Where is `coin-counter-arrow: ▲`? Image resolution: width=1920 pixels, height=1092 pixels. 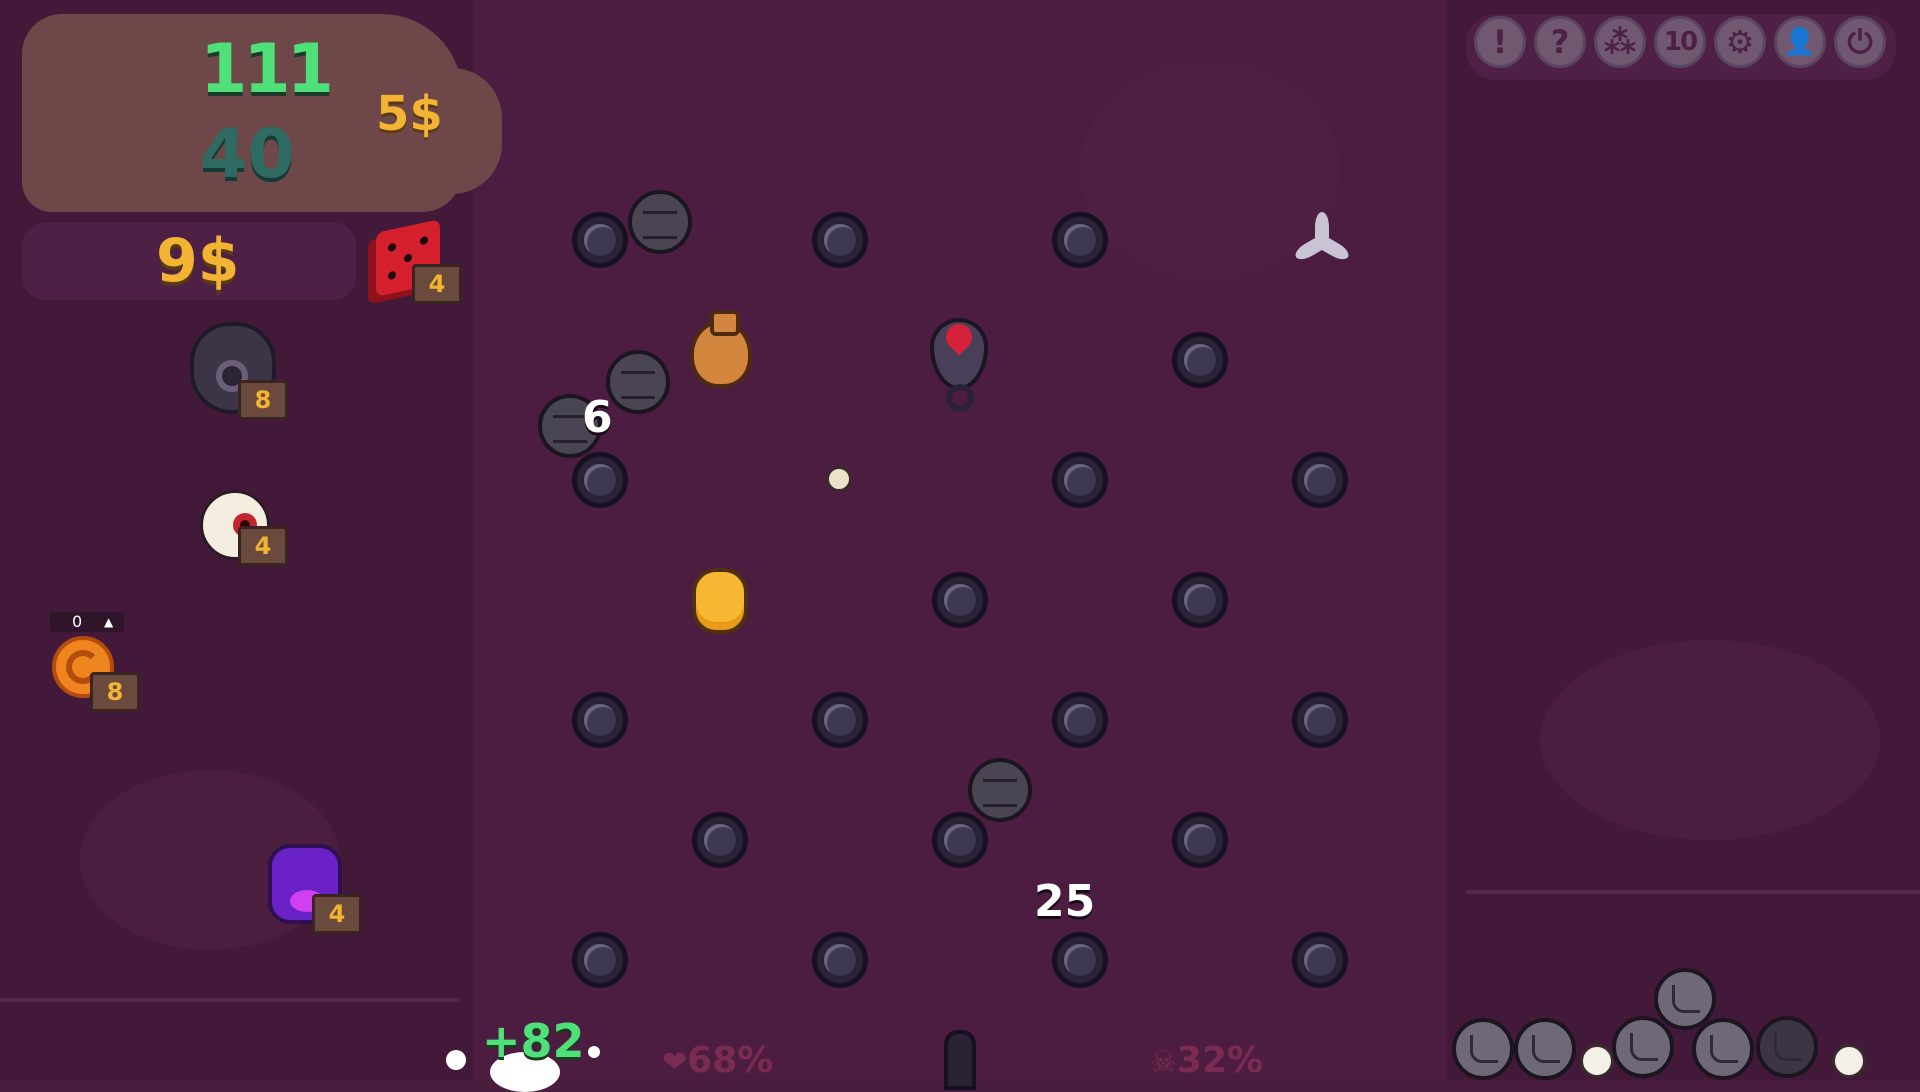
coin-counter-arrow: ▲ is located at coordinates (109, 622).